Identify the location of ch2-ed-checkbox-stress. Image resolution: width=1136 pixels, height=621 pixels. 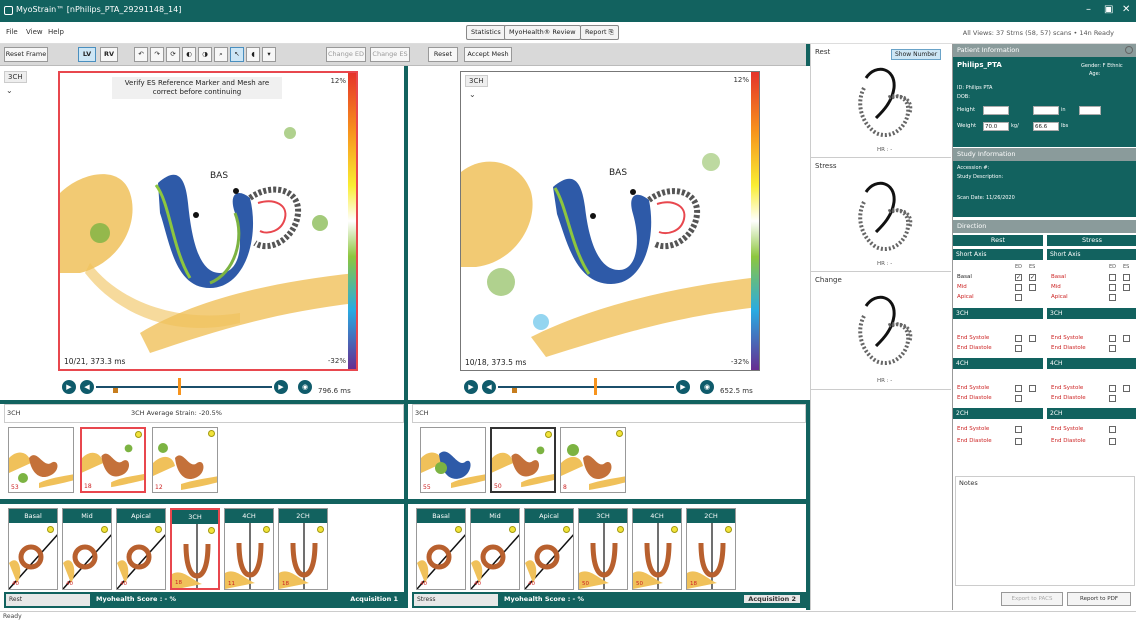
(1112, 441).